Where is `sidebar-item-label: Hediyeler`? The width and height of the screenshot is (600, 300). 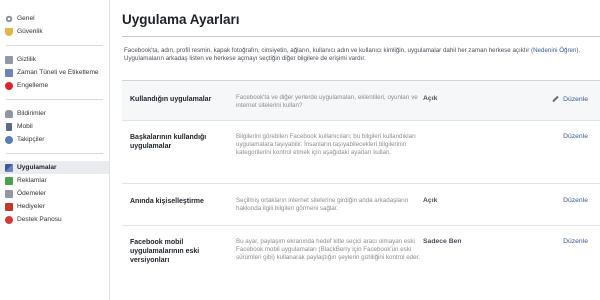
sidebar-item-label: Hediyeler is located at coordinates (31, 206).